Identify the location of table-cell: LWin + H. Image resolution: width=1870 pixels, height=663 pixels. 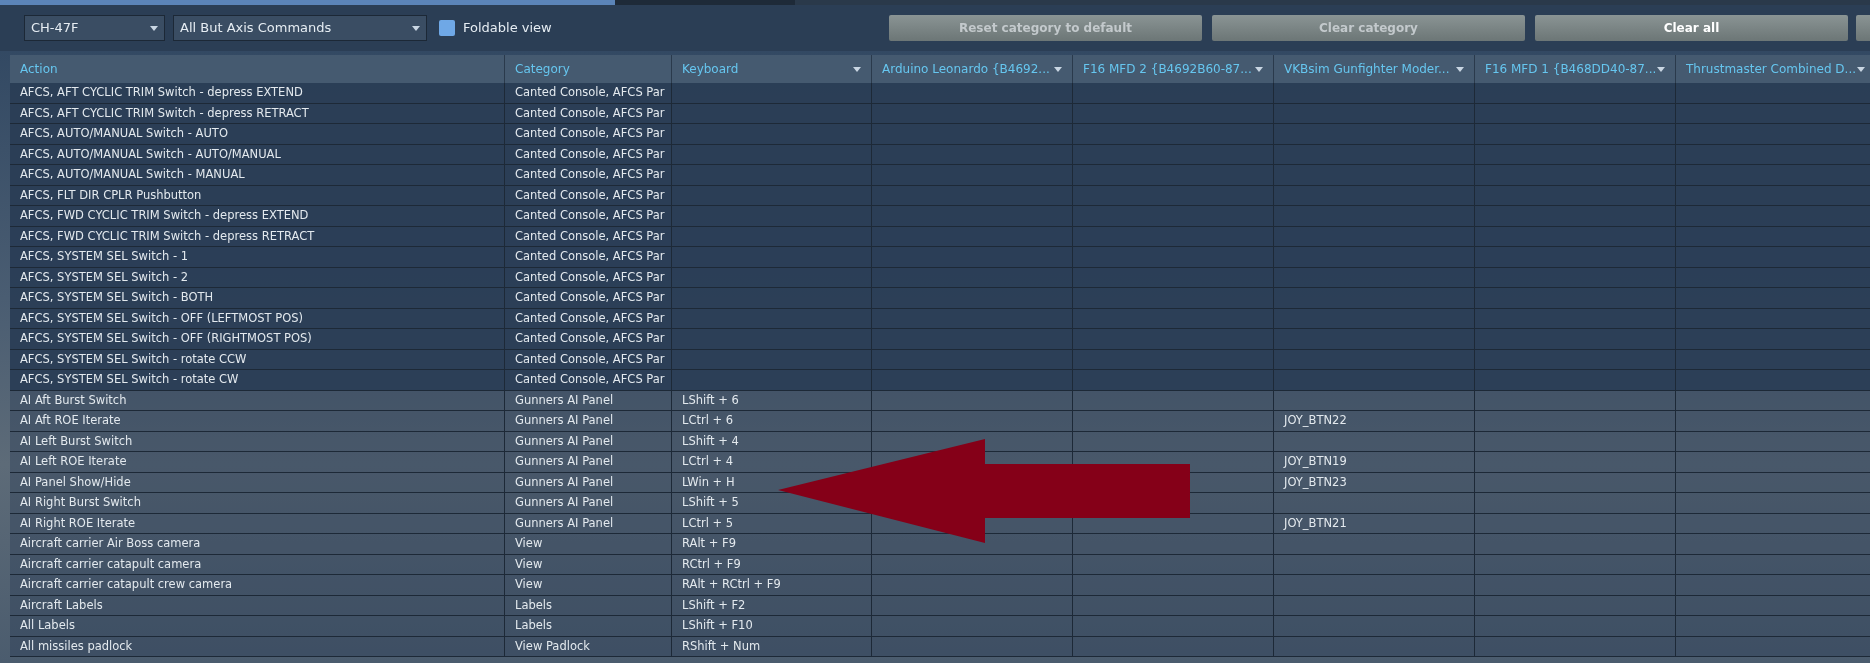
(708, 482).